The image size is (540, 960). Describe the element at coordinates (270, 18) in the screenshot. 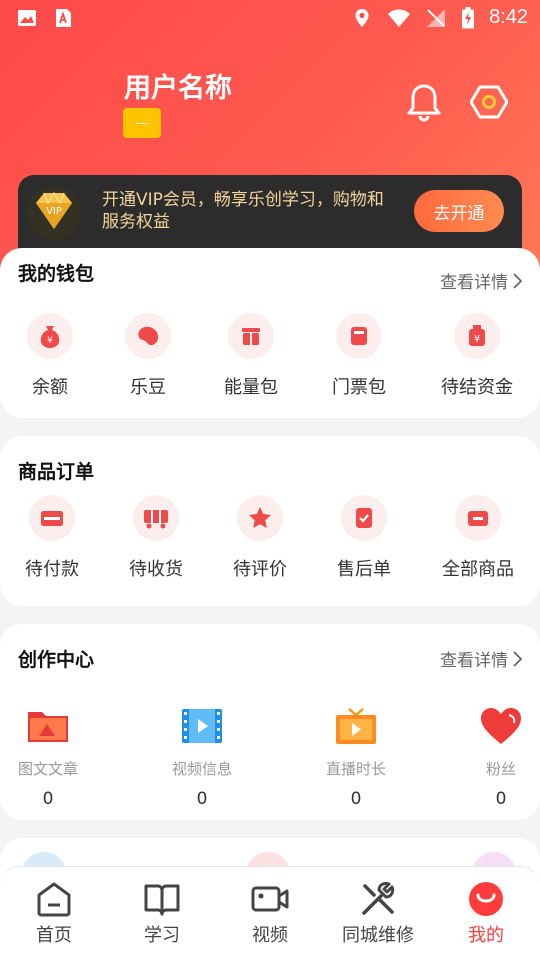

I see `status-bar: 8:42` at that location.